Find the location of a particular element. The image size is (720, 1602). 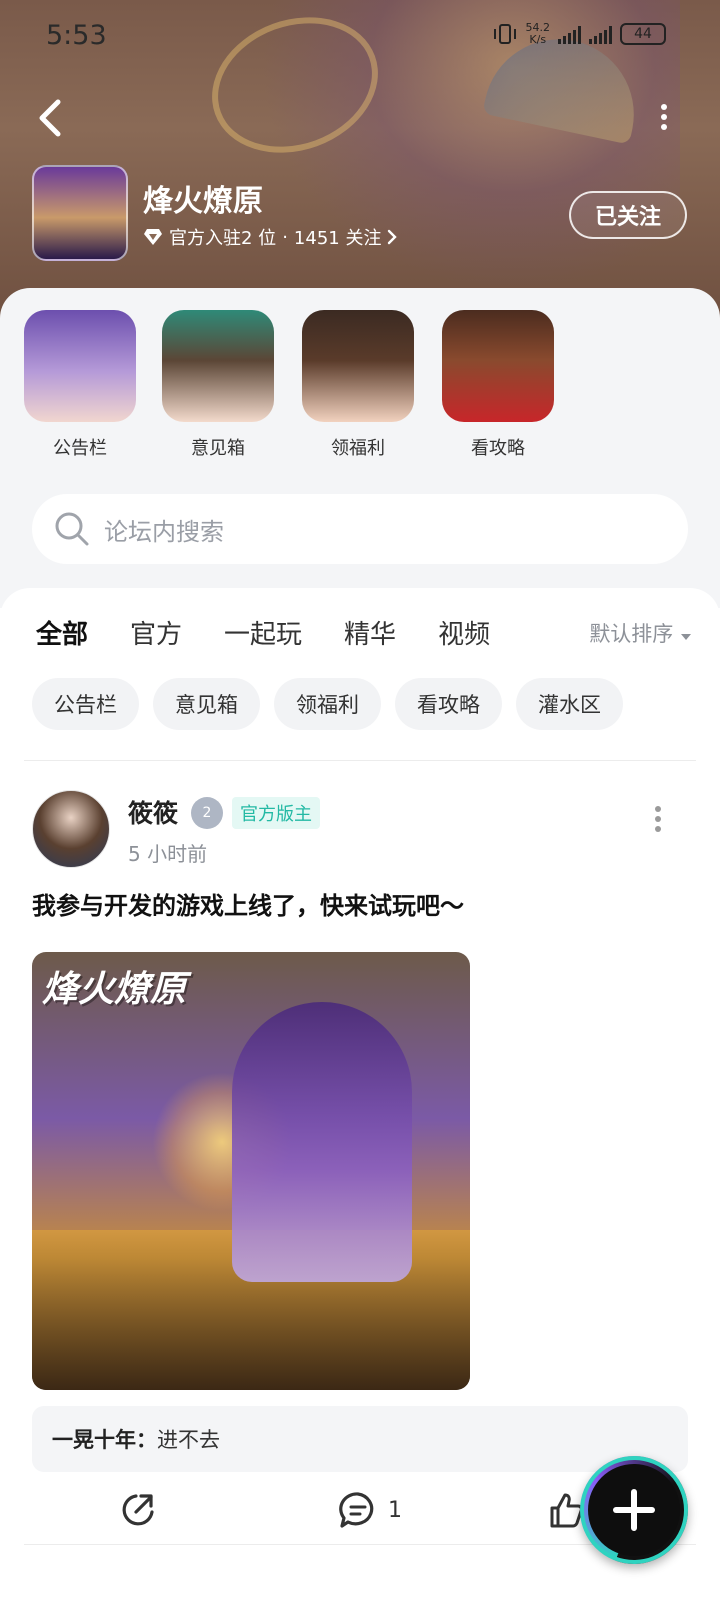

tab-all: 全部 is located at coordinates (62, 633).